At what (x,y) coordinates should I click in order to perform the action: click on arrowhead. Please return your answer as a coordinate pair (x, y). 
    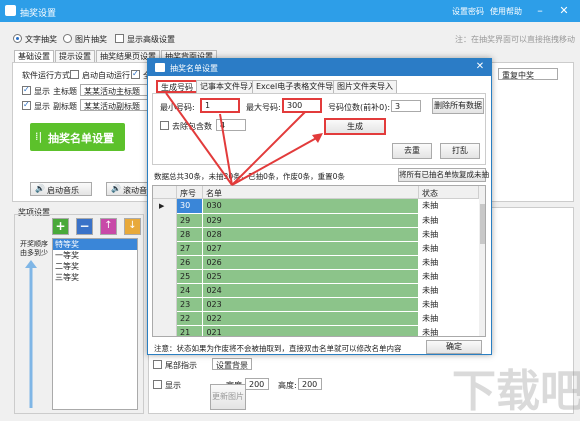
    Looking at the image, I should click on (317, 138).